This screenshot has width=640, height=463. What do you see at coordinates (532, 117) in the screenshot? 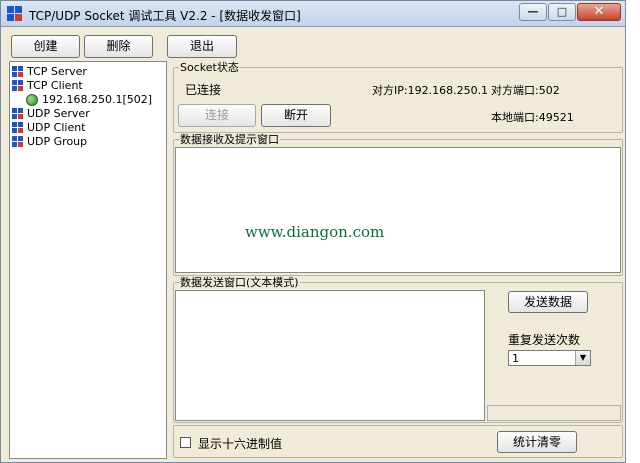
I see `local-port: 本地端口:49521` at bounding box center [532, 117].